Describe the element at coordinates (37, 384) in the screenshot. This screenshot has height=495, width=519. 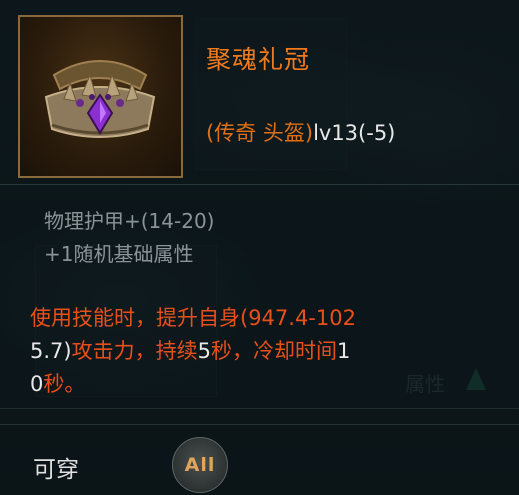
I see `effect-cooldown-value-b: 0` at that location.